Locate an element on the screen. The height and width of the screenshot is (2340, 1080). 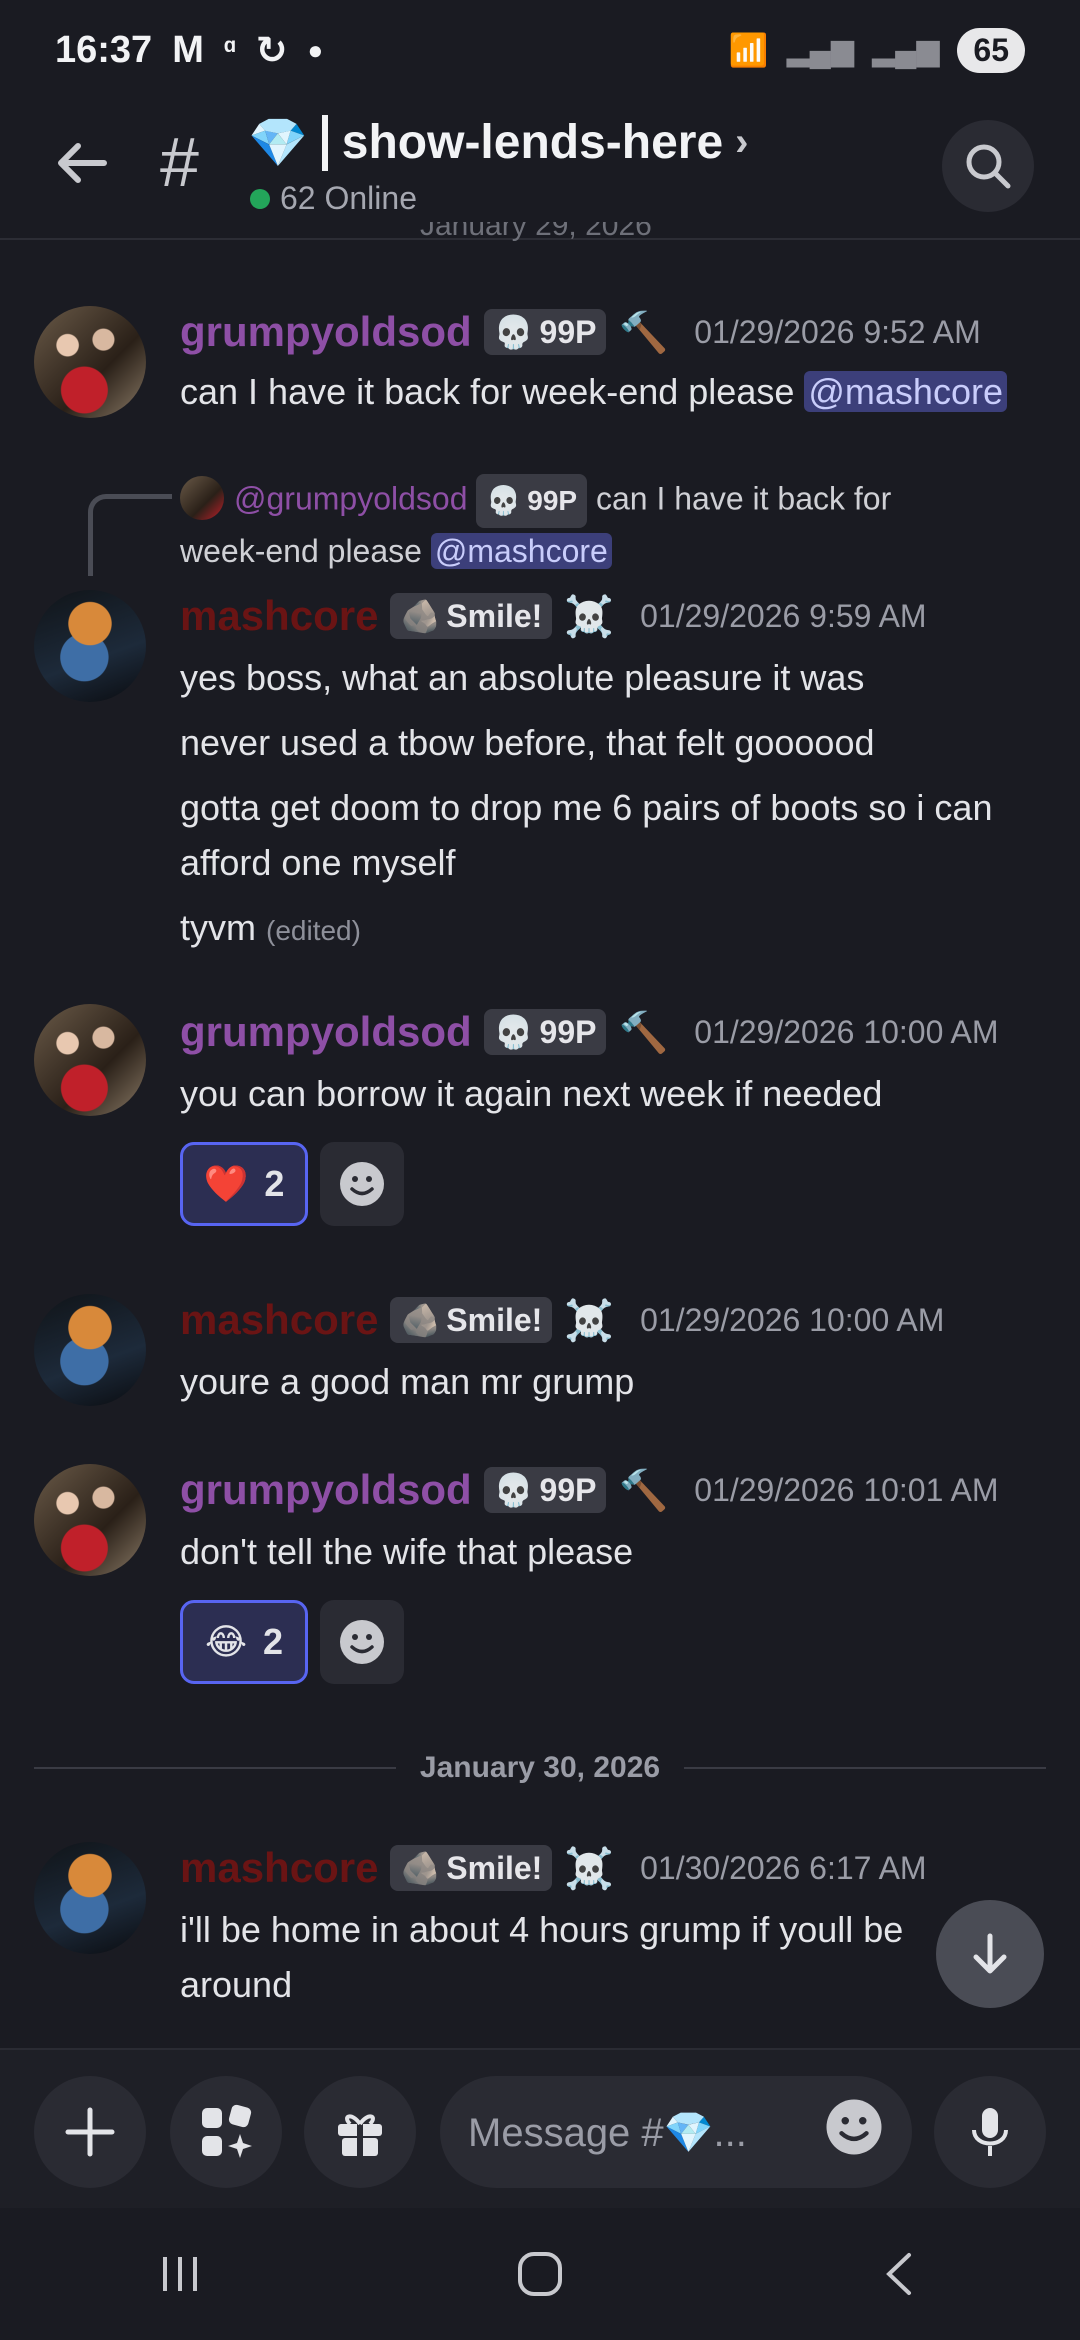
online-dot-icon is located at coordinates (260, 198).